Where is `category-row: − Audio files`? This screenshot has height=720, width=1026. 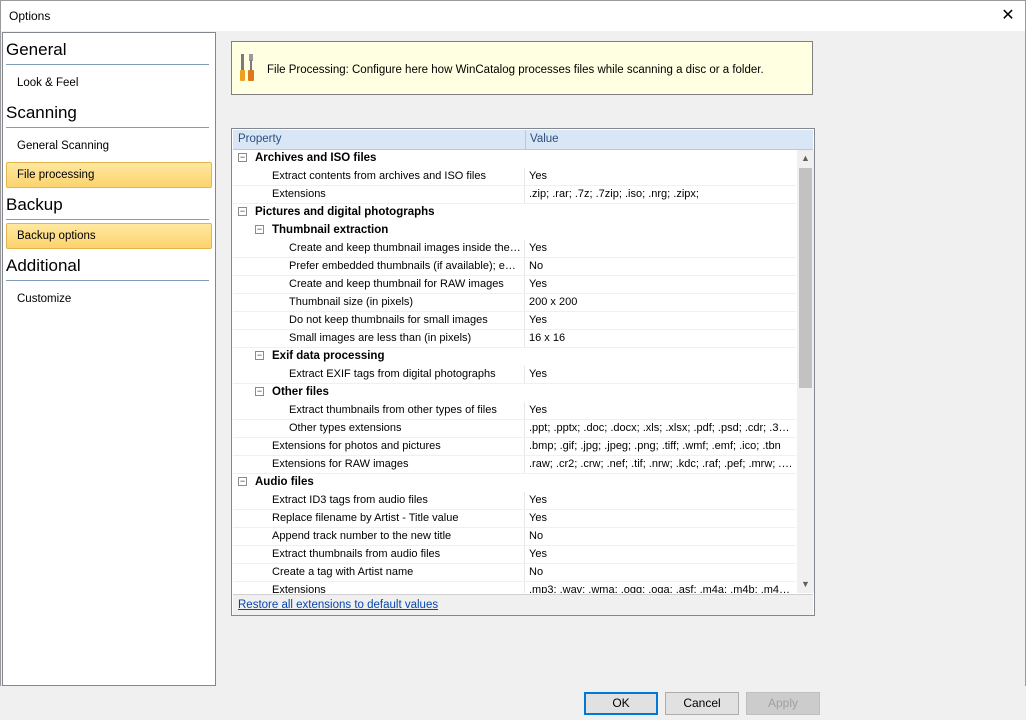
category-row: − Audio files is located at coordinates (514, 483).